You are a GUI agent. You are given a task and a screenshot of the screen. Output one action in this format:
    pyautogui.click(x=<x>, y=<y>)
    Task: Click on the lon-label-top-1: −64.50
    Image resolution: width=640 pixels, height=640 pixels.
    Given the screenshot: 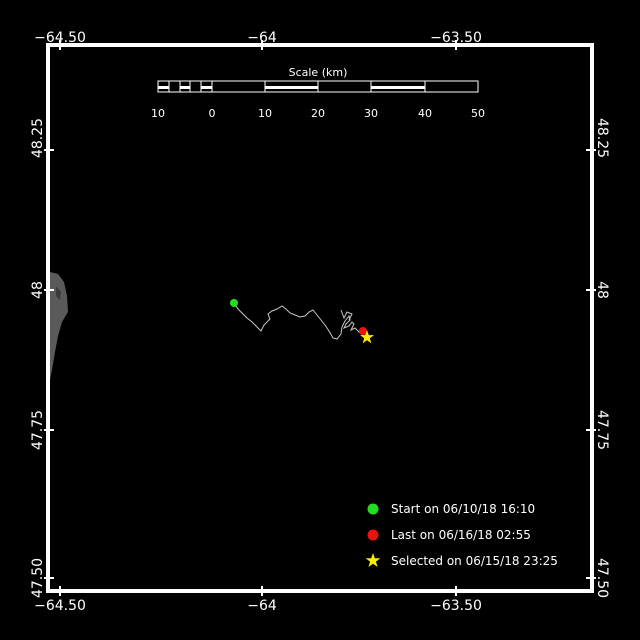 What is the action you would take?
    pyautogui.click(x=60, y=38)
    